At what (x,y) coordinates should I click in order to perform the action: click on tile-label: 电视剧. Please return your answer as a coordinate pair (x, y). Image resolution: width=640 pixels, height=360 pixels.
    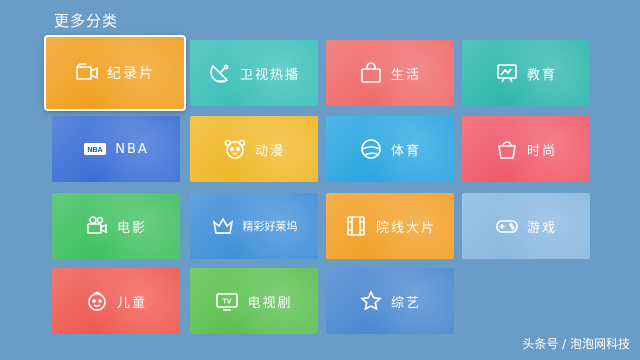
    Looking at the image, I should click on (270, 303).